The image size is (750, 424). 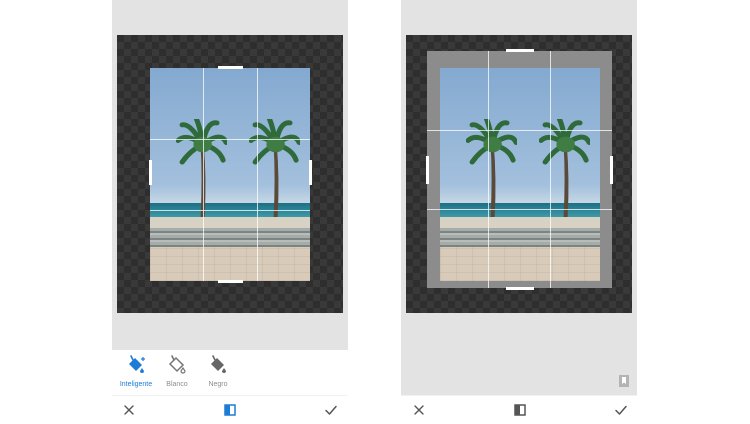 I want to click on paint-bucket-white-icon, so click(x=177, y=365).